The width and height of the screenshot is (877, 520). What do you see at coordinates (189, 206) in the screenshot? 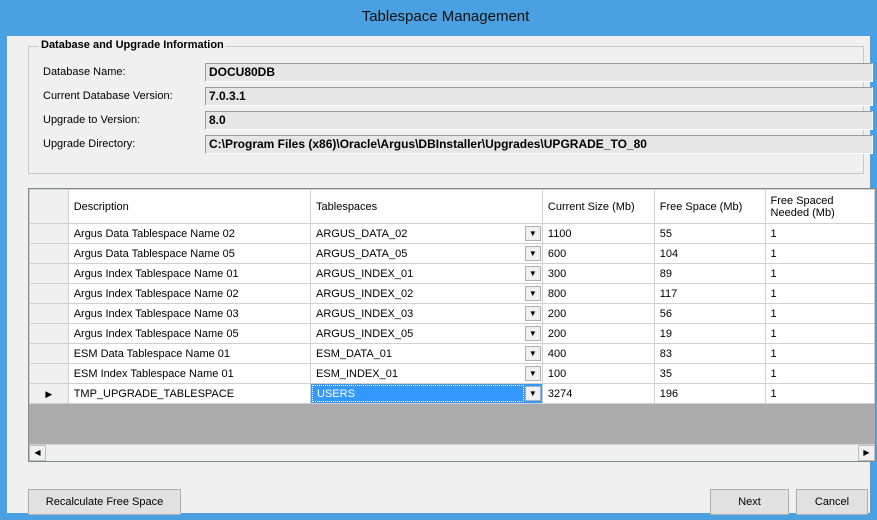
I see `column-header-description: Description` at bounding box center [189, 206].